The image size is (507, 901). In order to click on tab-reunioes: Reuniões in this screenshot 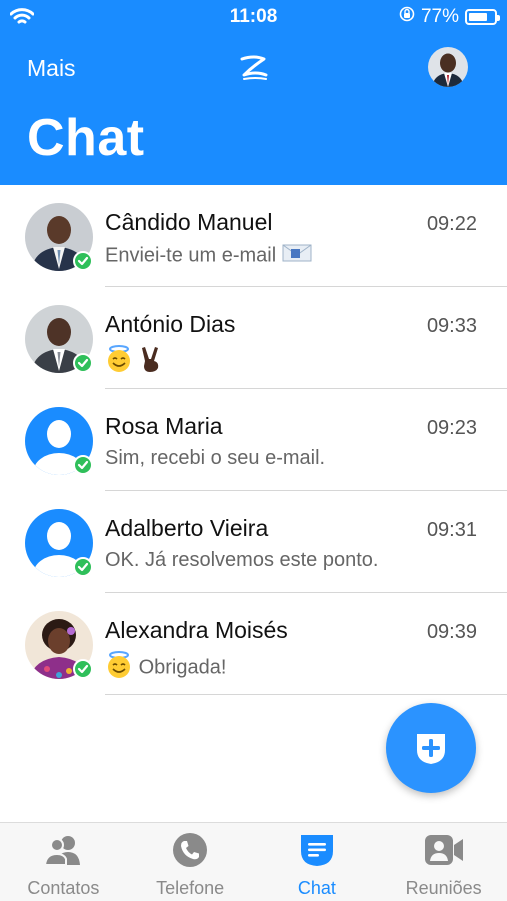, I will do `click(443, 862)`.